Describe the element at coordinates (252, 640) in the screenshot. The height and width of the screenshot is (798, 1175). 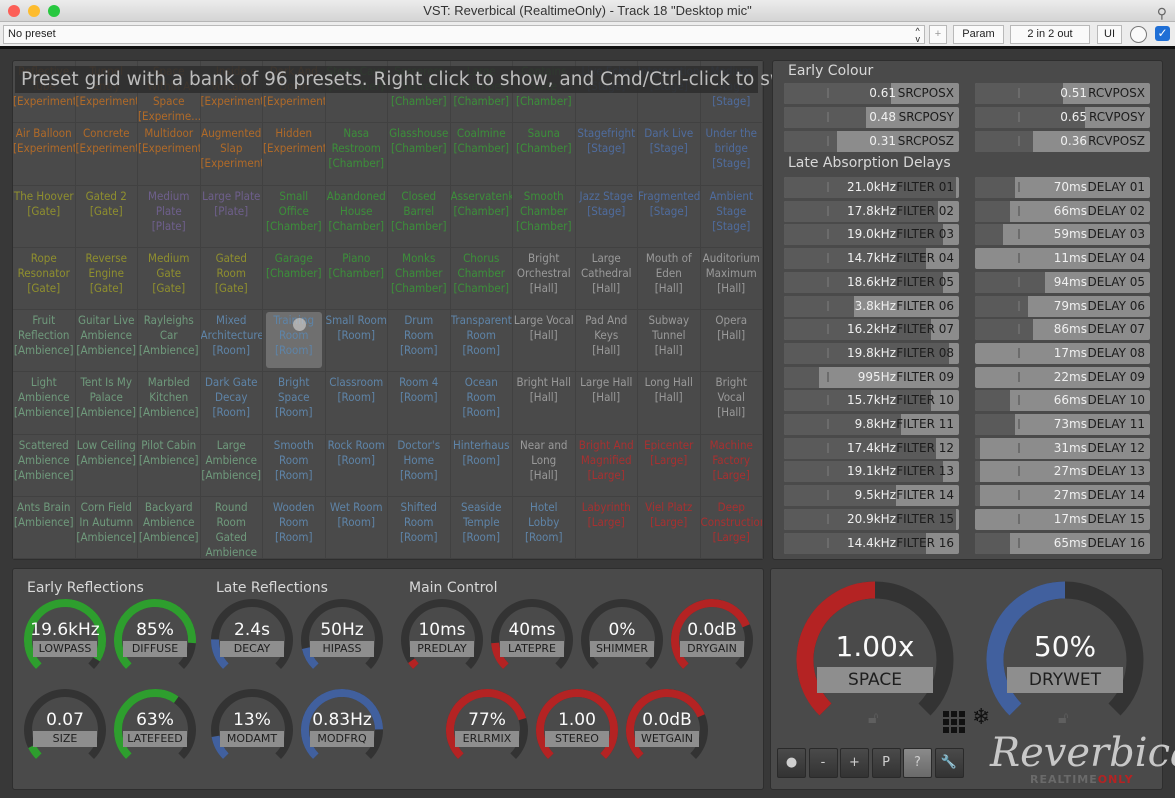
I see `knob-decay: 2.4s DECAY` at that location.